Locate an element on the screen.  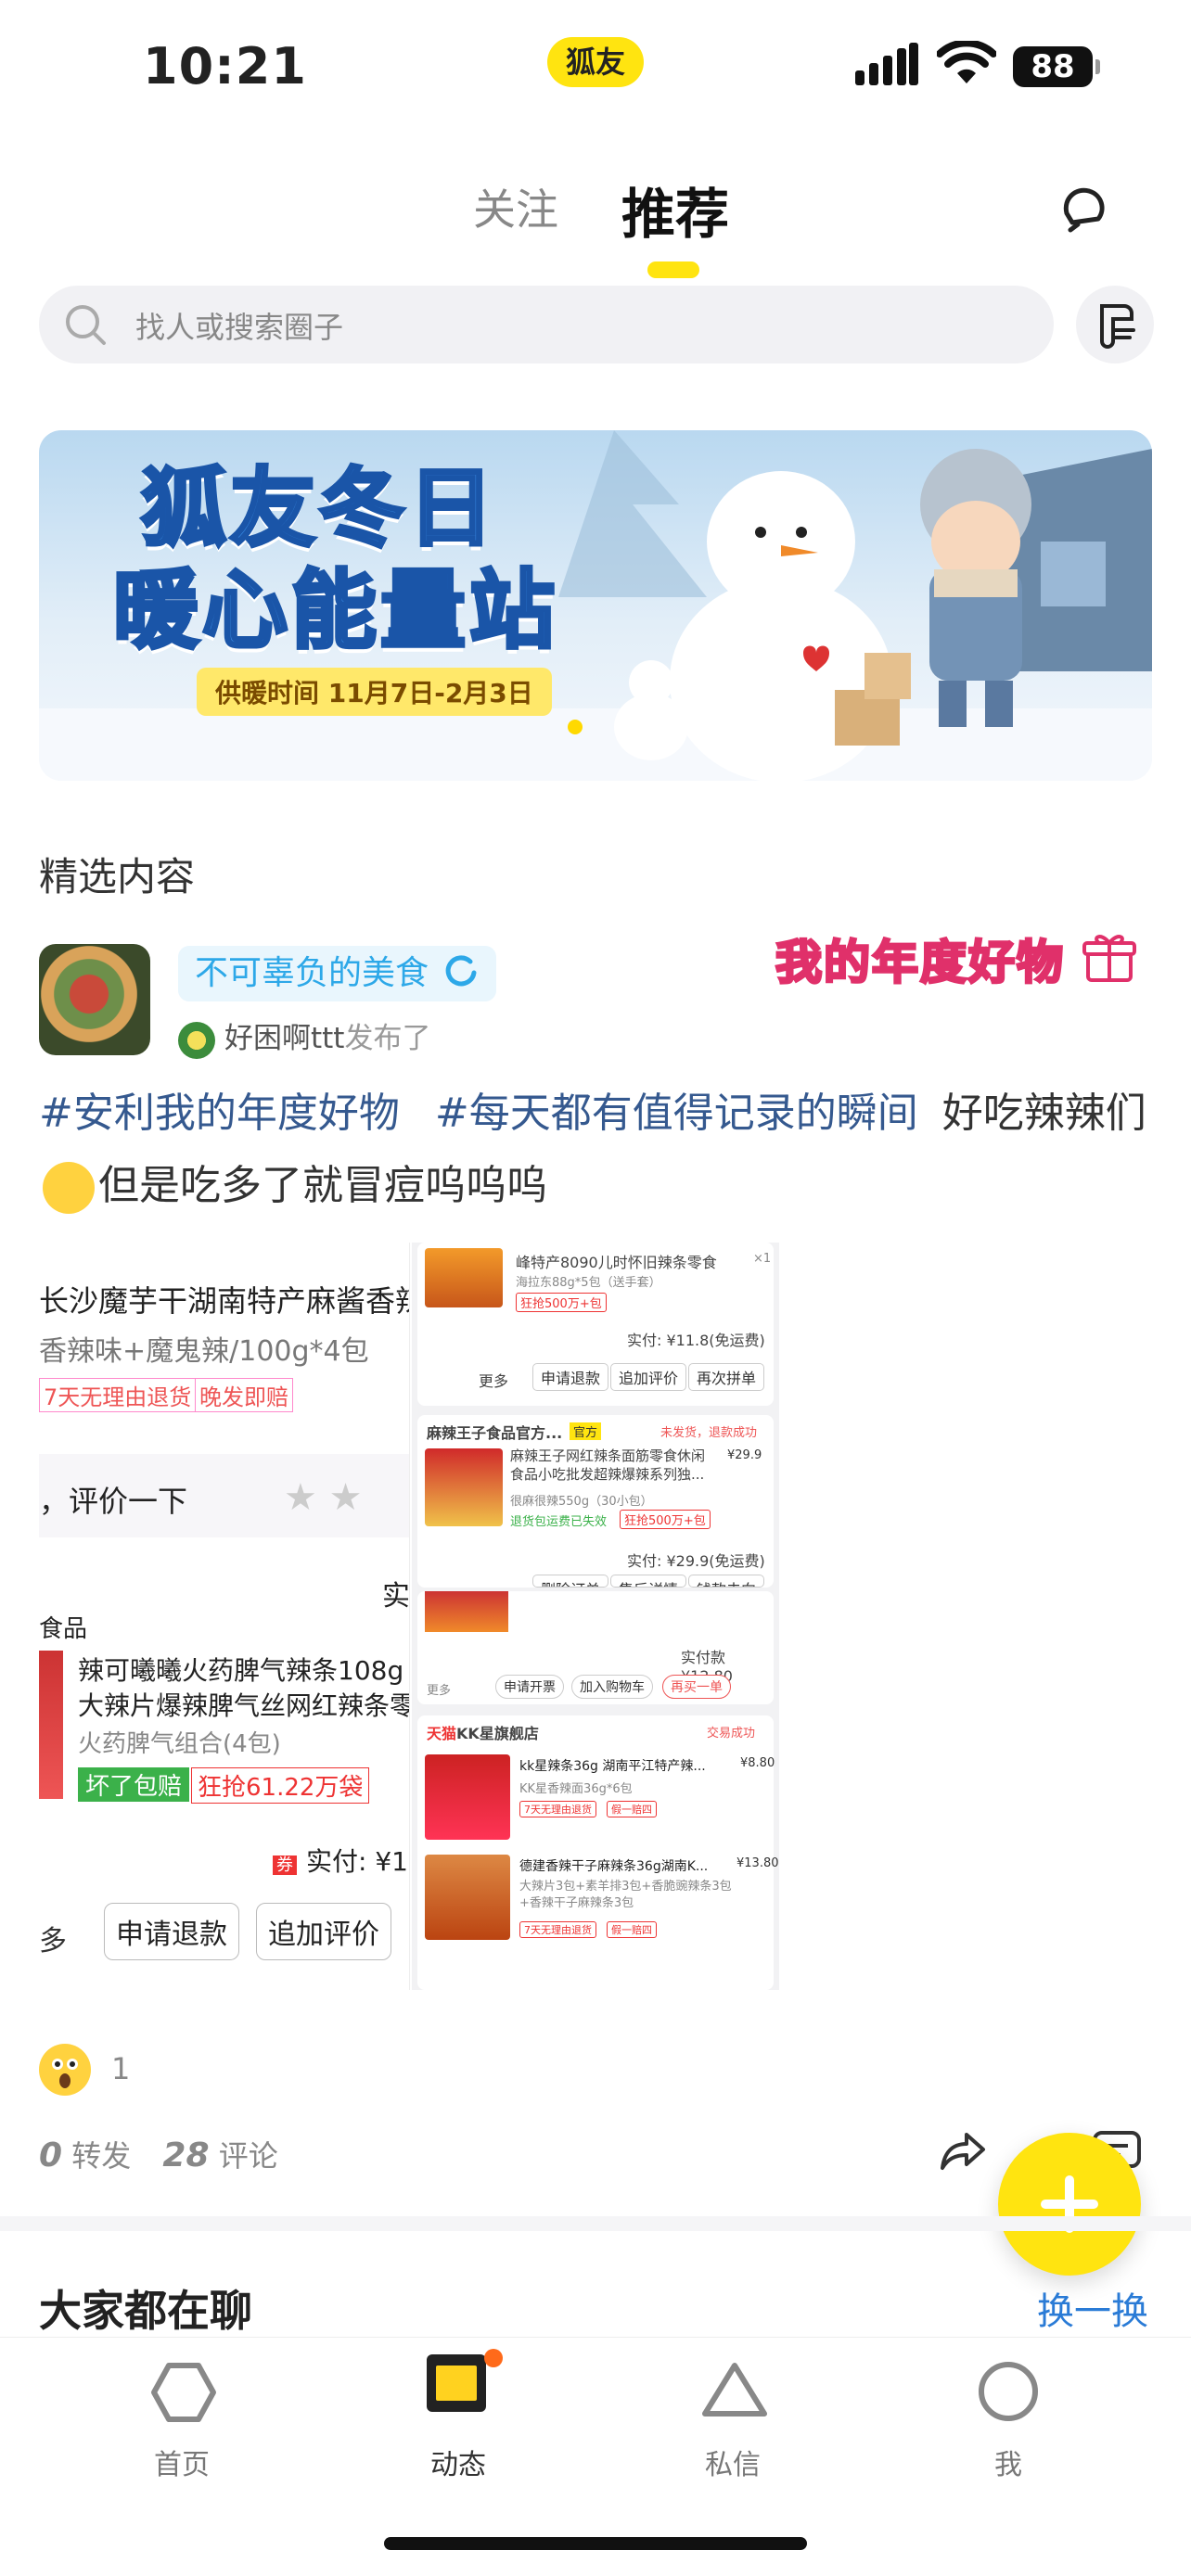
refresh-link: 换一换 is located at coordinates (1092, 2308).